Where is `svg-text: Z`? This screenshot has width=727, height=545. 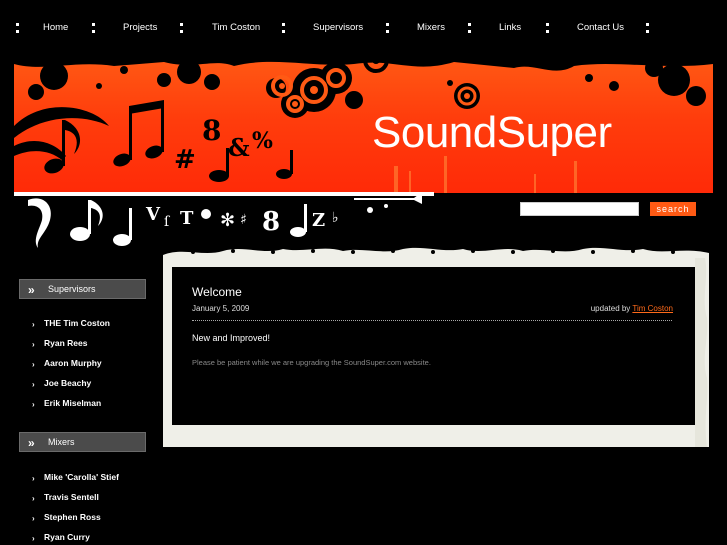
svg-text: Z is located at coordinates (318, 220).